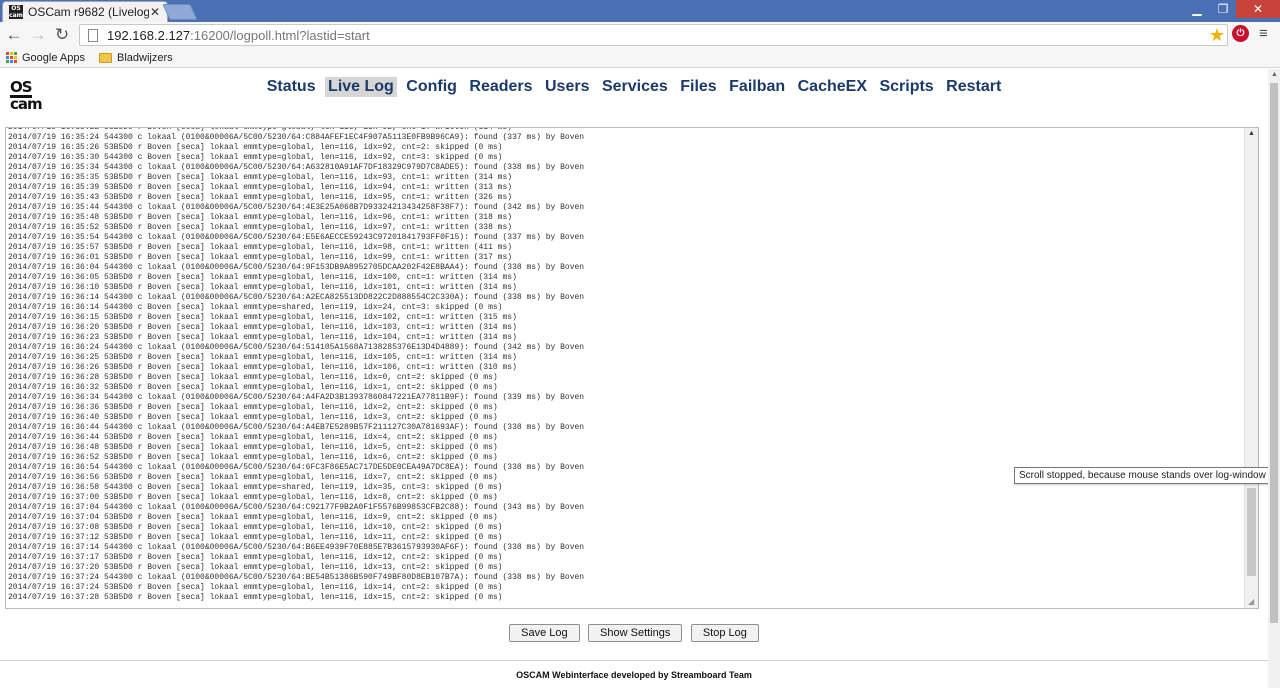 This screenshot has width=1280, height=688. What do you see at coordinates (1217, 35) in the screenshot?
I see `bookmark-star-icon: ★` at bounding box center [1217, 35].